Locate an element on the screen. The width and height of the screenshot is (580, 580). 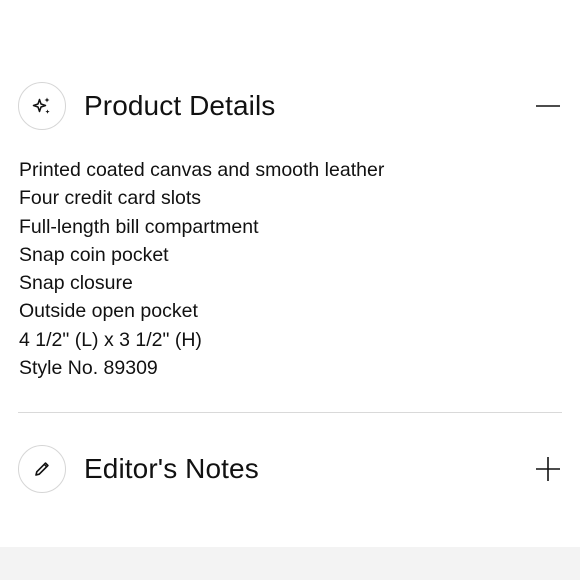
expand-toggle is located at coordinates (548, 469).